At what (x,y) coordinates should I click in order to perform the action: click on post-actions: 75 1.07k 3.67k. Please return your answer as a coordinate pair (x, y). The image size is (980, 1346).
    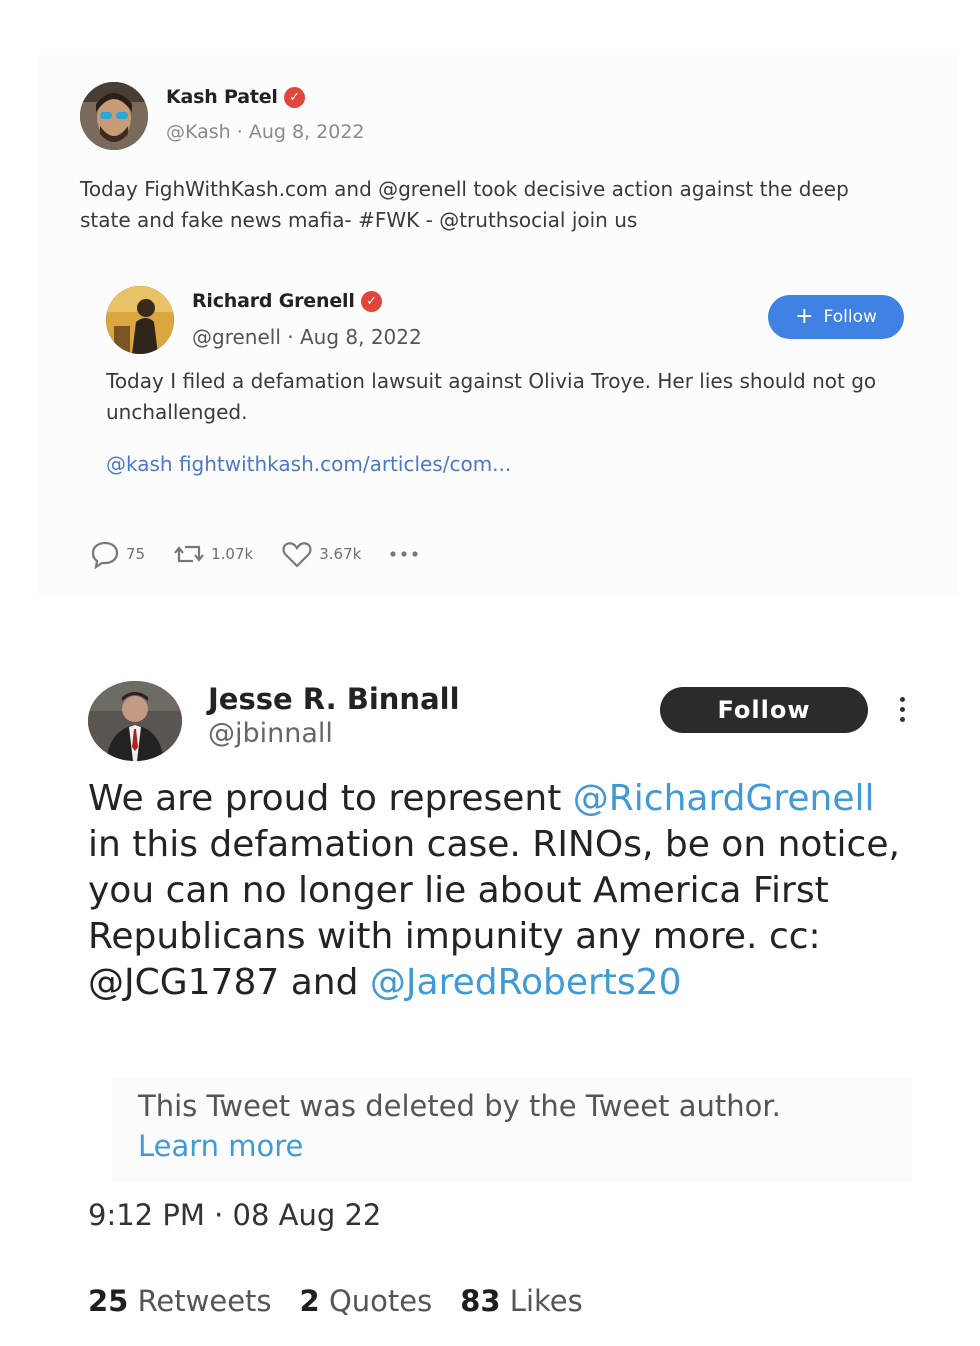
    Looking at the image, I should click on (268, 554).